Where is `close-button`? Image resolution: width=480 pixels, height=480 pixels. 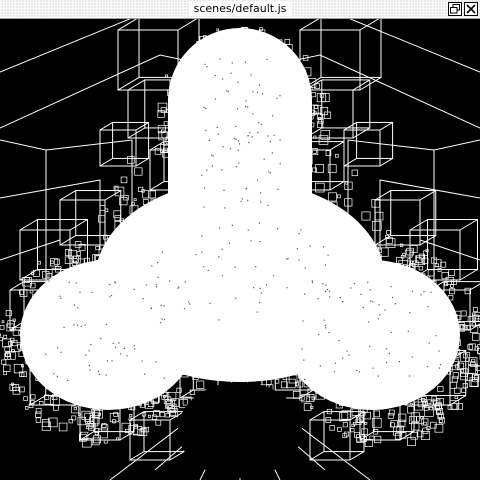
close-button is located at coordinates (471, 9).